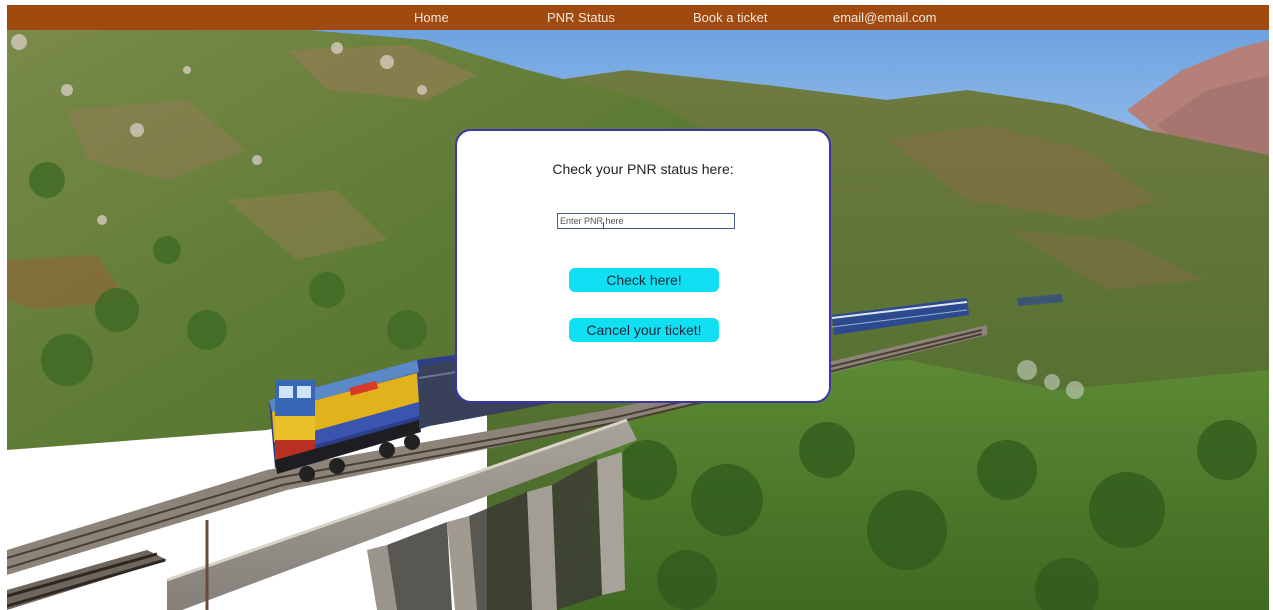 The image size is (1273, 610). What do you see at coordinates (644, 280) in the screenshot?
I see `check-pnr-button: Check here!` at bounding box center [644, 280].